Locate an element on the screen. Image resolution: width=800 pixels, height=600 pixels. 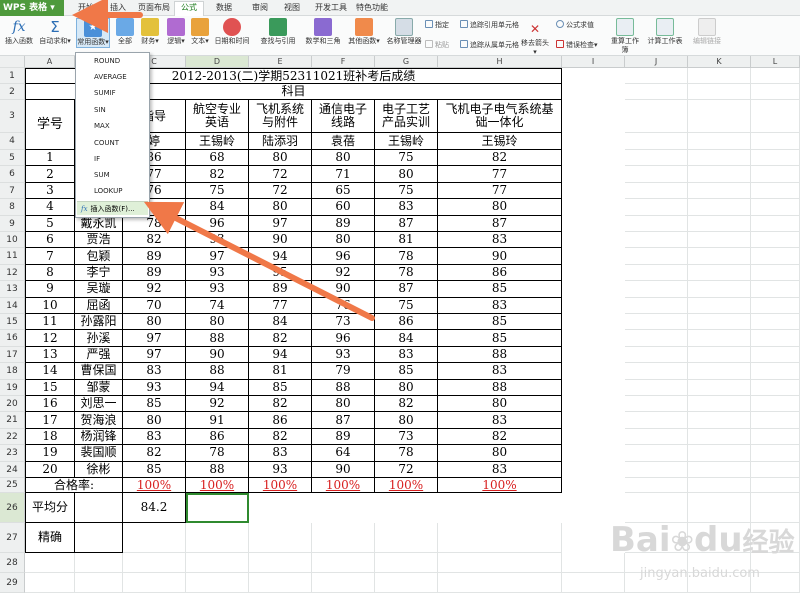
arrow-to-insert-function is located at coordinates (259, 261).